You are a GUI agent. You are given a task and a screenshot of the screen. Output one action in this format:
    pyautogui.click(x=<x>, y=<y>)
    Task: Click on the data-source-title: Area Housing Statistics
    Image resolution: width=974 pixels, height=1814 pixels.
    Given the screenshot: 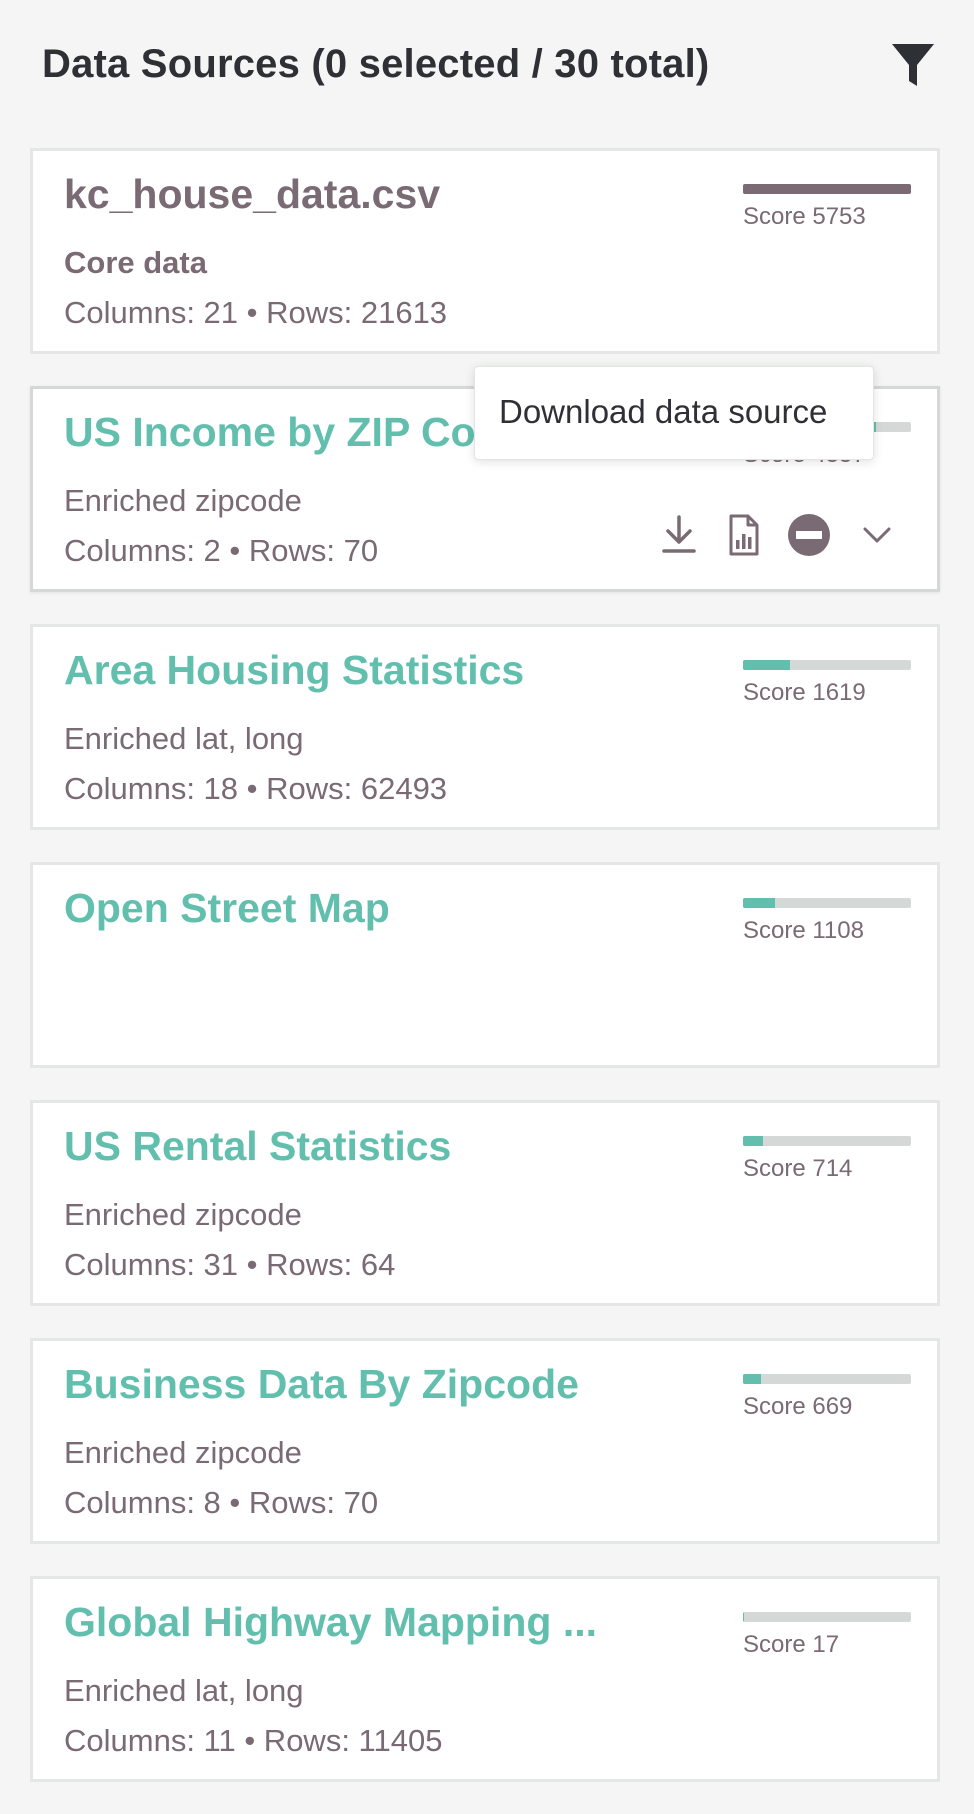 What is the action you would take?
    pyautogui.click(x=294, y=670)
    